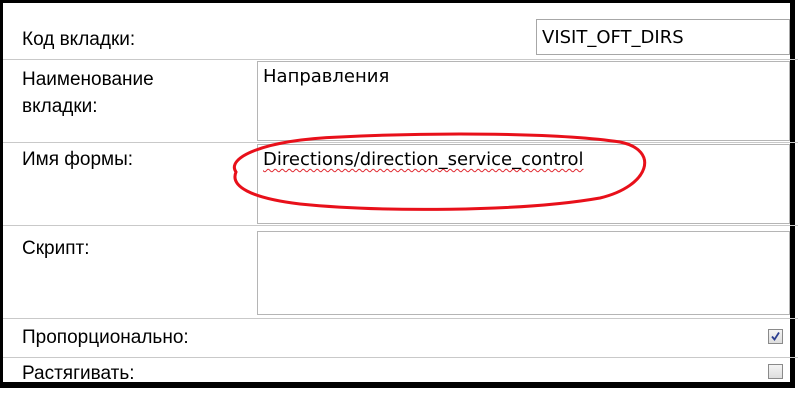  Describe the element at coordinates (78, 373) in the screenshot. I see `stretch-label: Растягивать:` at that location.